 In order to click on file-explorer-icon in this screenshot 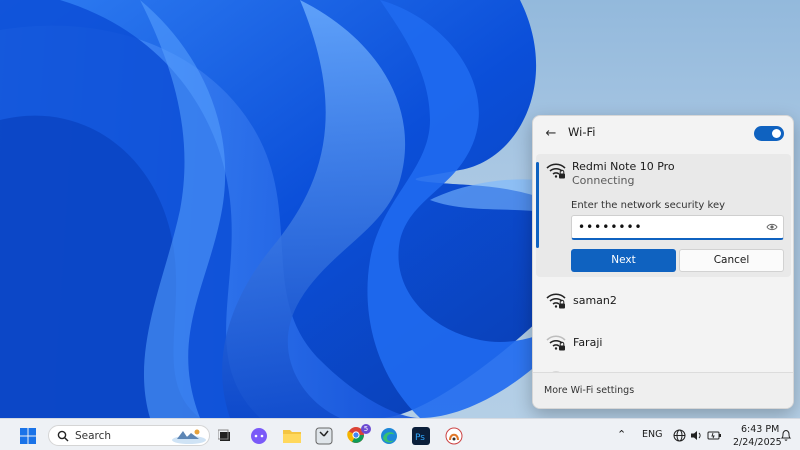, I will do `click(292, 436)`.